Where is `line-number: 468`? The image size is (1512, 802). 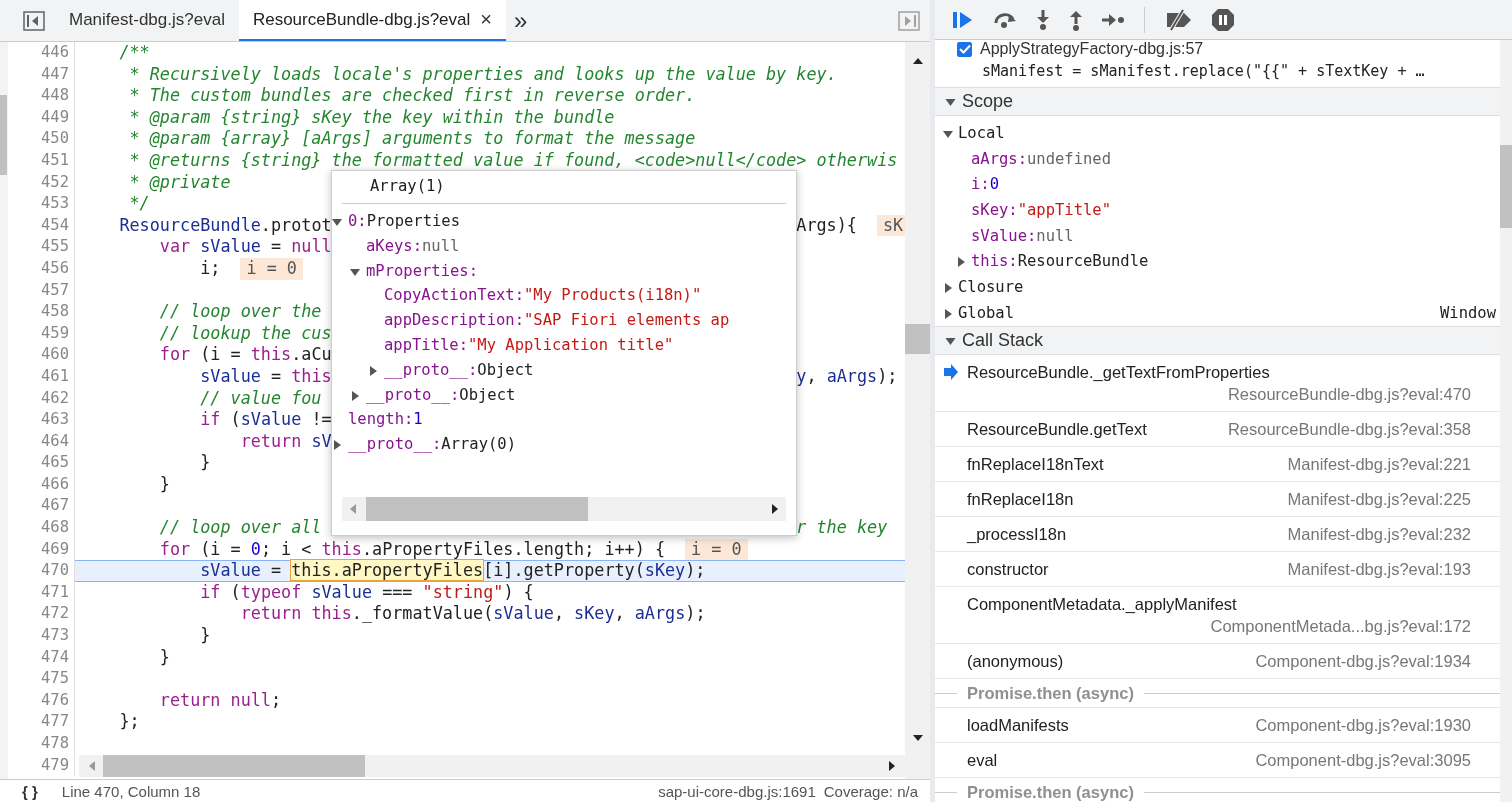 line-number: 468 is located at coordinates (41, 528).